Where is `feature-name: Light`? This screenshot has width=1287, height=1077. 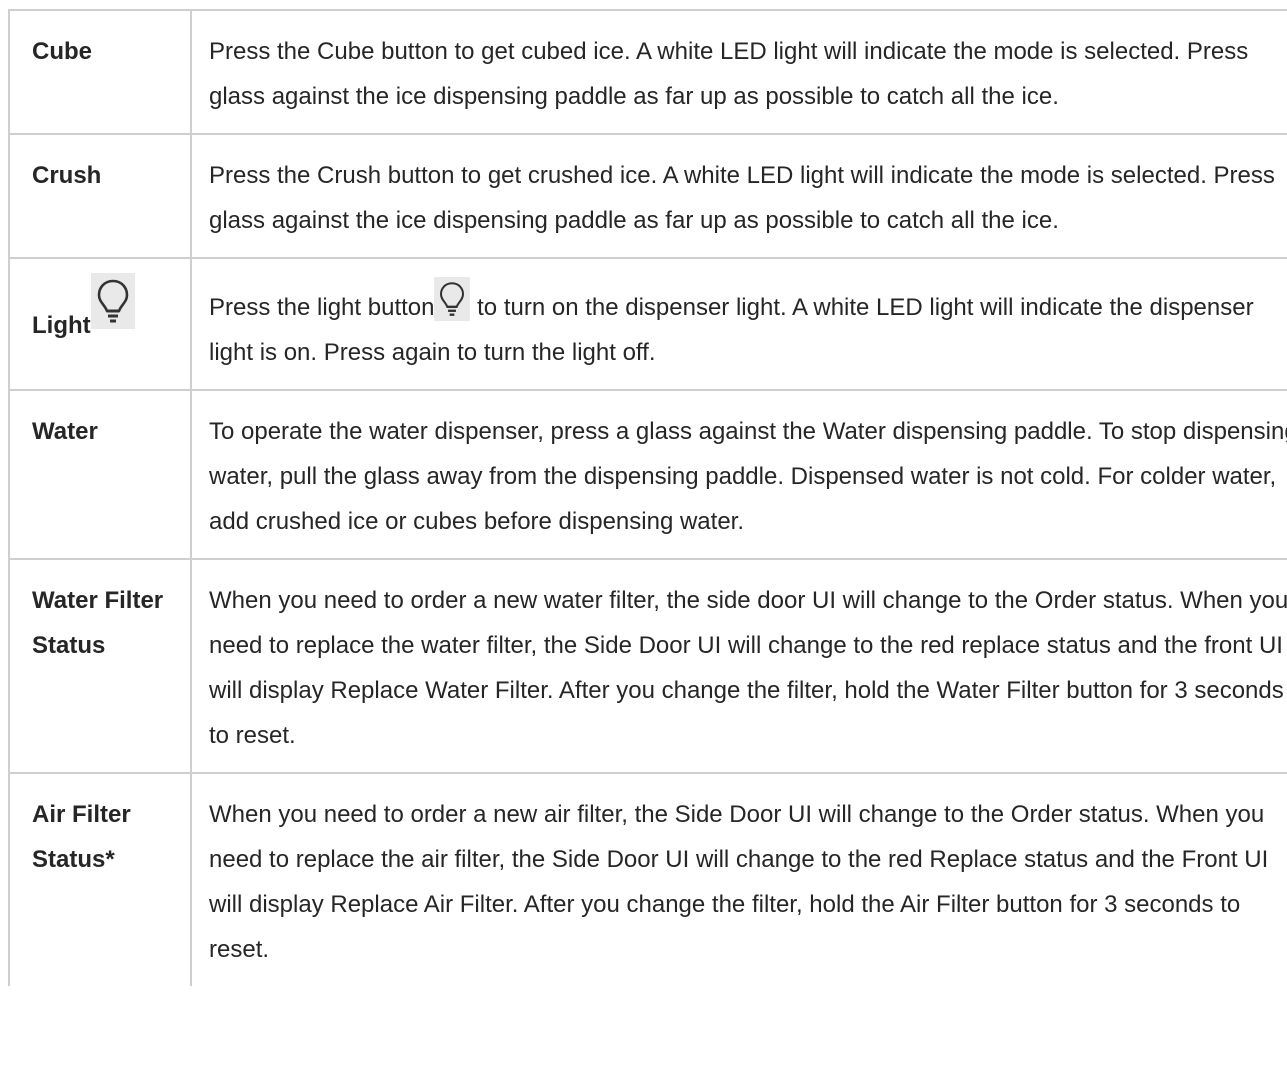 feature-name: Light is located at coordinates (61, 325).